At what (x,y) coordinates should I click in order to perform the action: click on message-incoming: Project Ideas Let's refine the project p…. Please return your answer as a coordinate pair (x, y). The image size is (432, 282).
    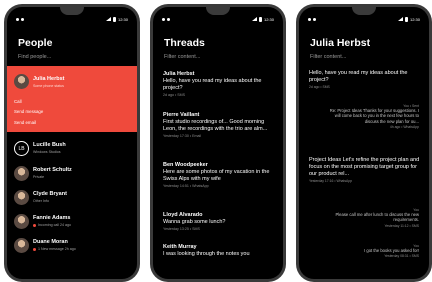
    Looking at the image, I should click on (365, 170).